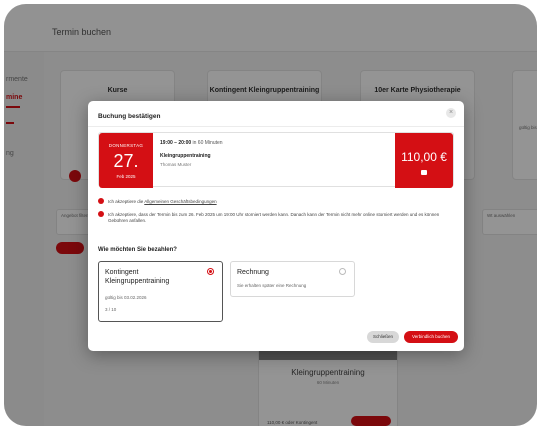 Image resolution: width=541 pixels, height=430 pixels. I want to click on booking-time: 19:00 – 20:00 in 60 Minuten, so click(191, 143).